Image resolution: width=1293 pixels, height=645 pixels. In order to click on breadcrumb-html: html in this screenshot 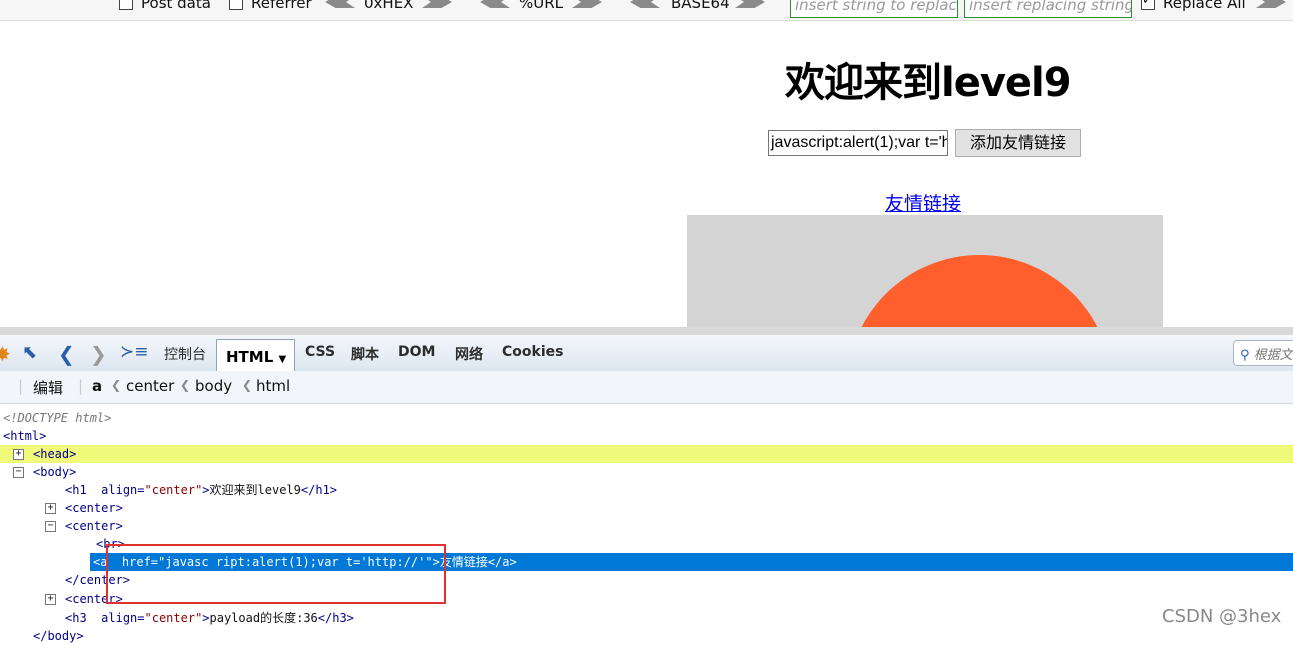, I will do `click(273, 386)`.